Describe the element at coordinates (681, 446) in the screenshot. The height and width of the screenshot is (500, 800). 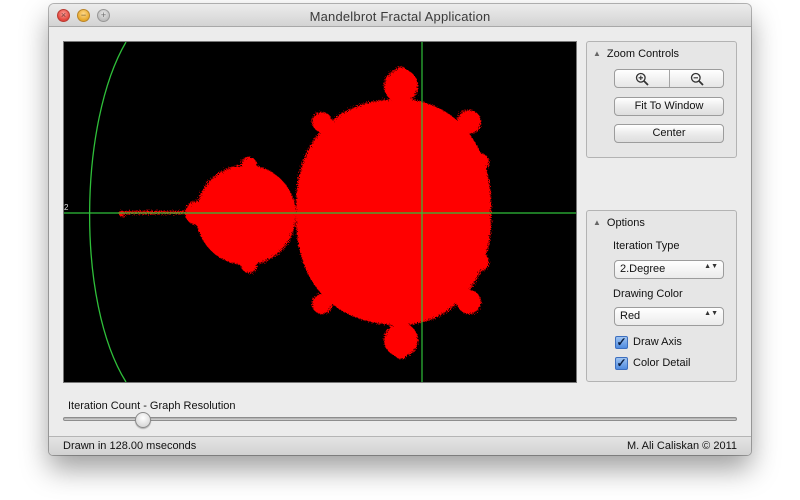
I see `copyright-text: M. Ali Caliskan © 2011` at that location.